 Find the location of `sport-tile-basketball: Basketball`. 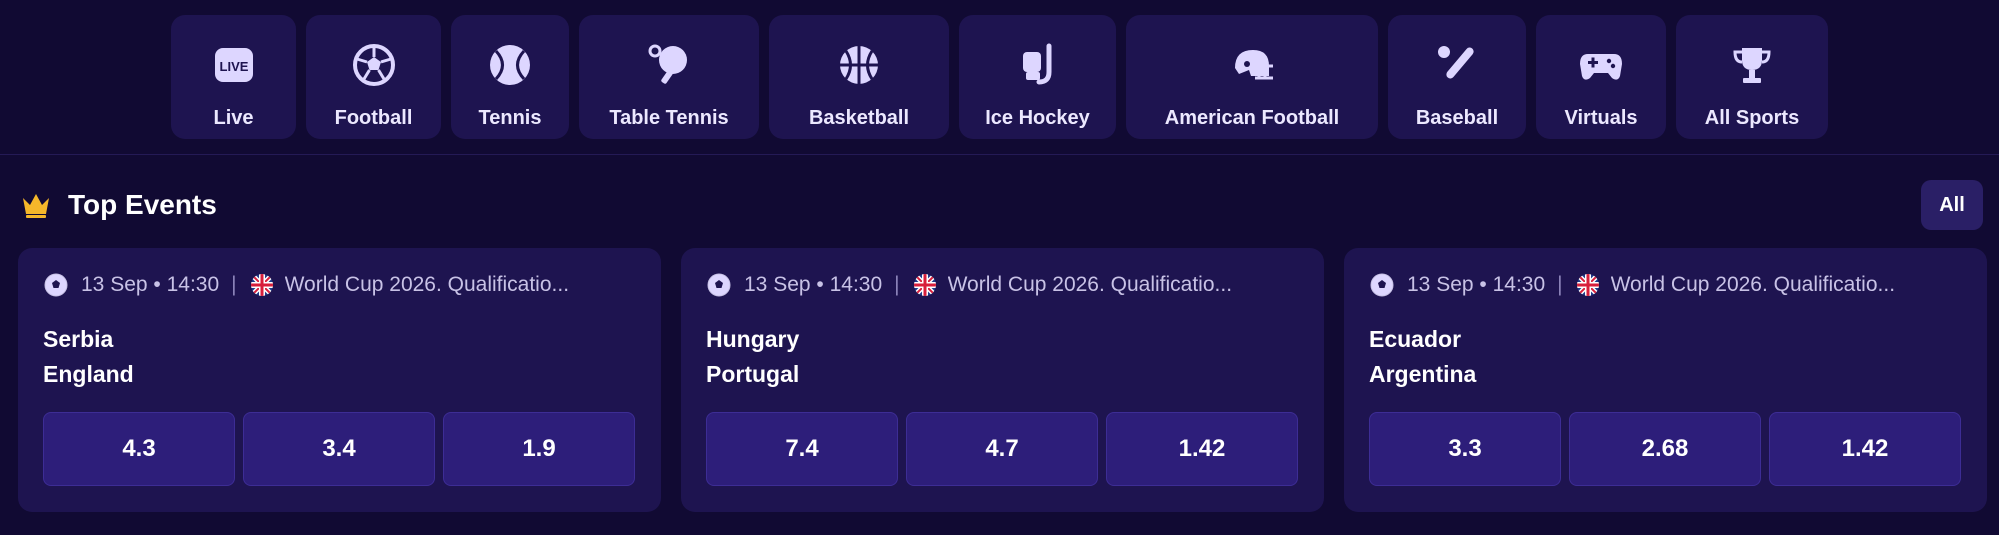

sport-tile-basketball: Basketball is located at coordinates (859, 77).